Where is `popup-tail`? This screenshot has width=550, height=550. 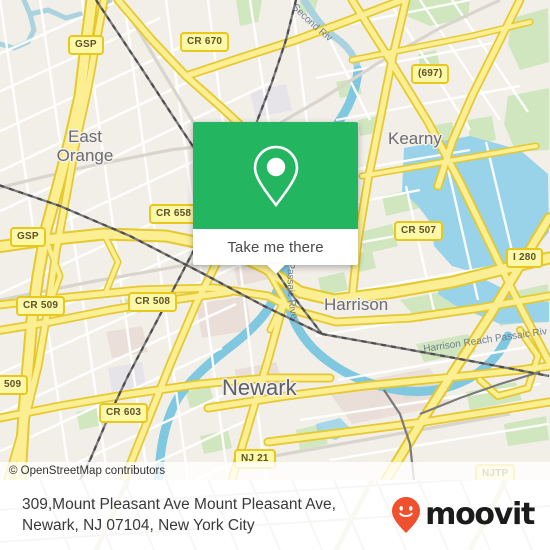 popup-tail is located at coordinates (275, 269).